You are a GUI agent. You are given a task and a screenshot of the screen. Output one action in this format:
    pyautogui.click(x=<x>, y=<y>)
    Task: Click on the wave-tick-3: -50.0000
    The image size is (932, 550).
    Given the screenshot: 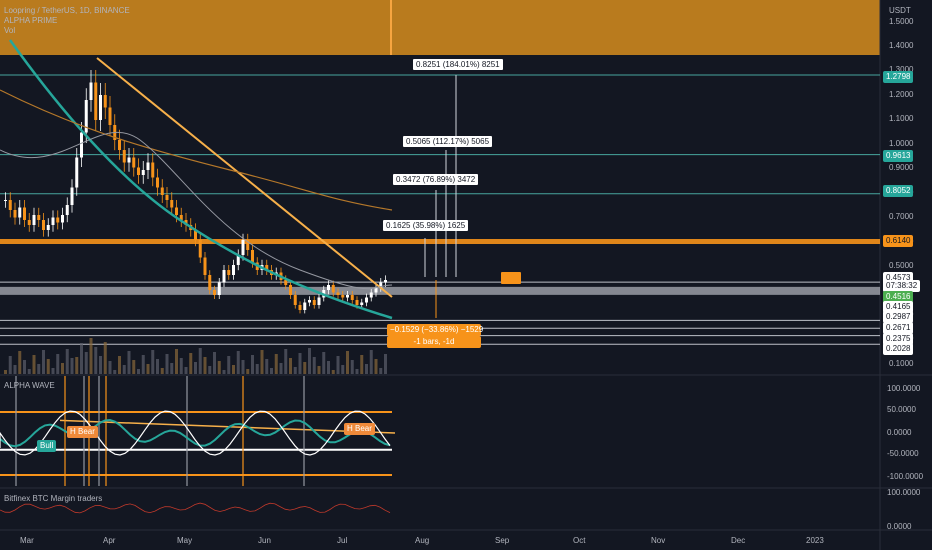 What is the action you would take?
    pyautogui.click(x=903, y=453)
    